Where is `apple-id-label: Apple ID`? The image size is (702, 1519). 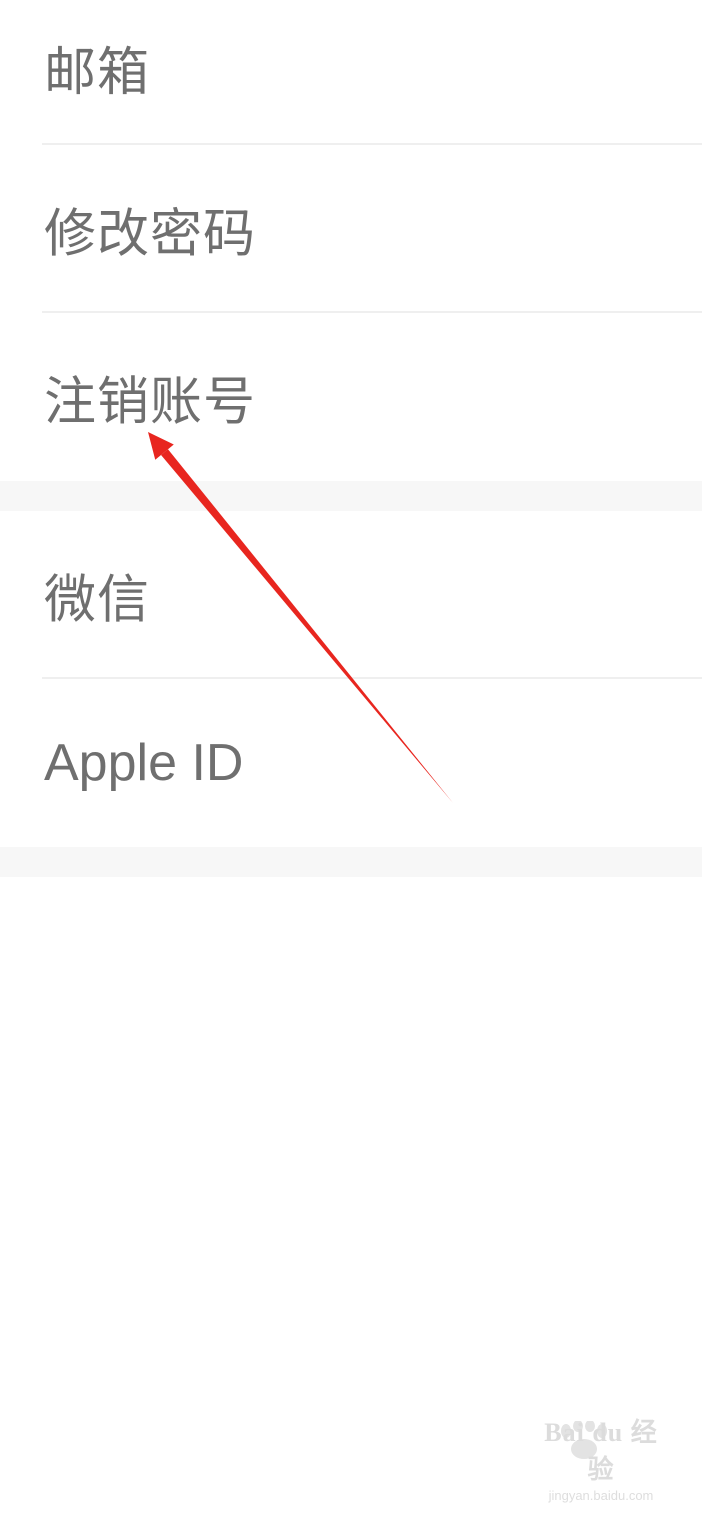
apple-id-label: Apple ID is located at coordinates (144, 763).